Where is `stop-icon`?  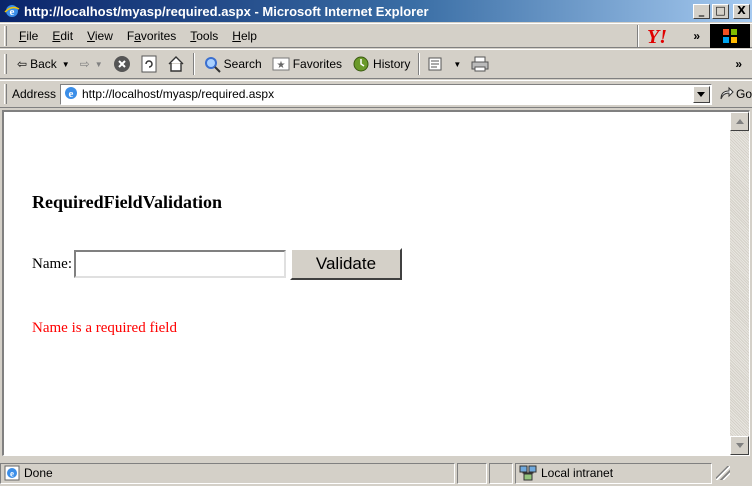 stop-icon is located at coordinates (121, 64).